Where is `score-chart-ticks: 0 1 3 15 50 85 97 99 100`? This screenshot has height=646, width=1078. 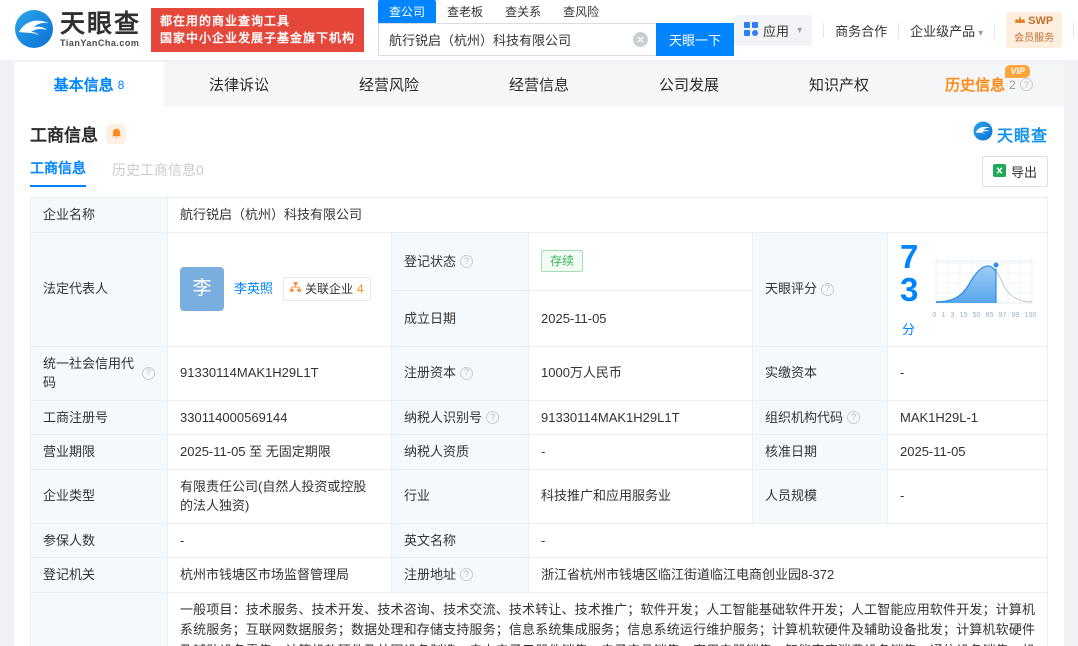
score-chart-ticks: 0 1 3 15 50 85 97 99 100 is located at coordinates (984, 315).